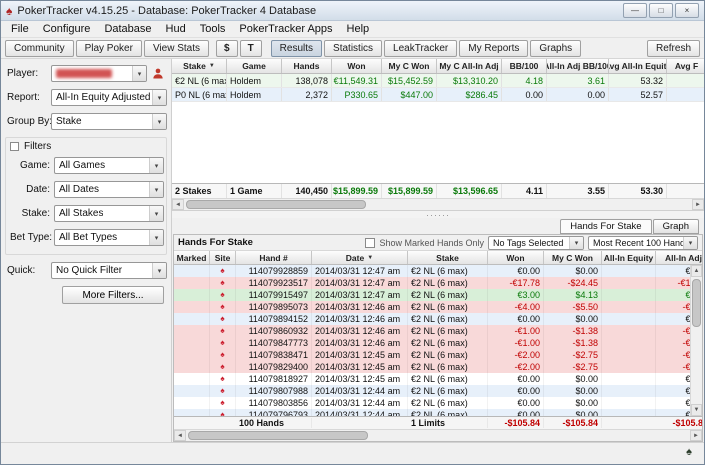 This screenshot has width=705, height=465. Describe the element at coordinates (573, 257) in the screenshot. I see `hands-column-my-c-won: My C Won` at that location.